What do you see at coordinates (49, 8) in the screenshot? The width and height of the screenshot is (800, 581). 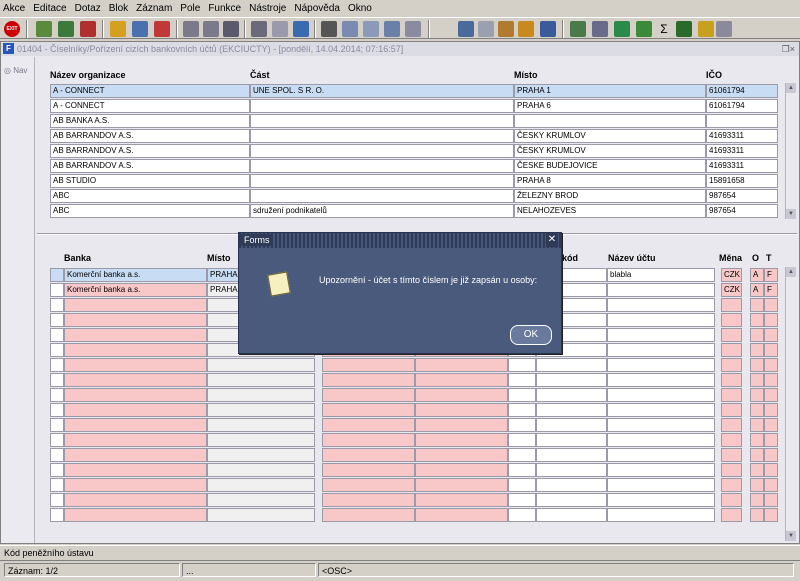 I see `menu-editace: Editace` at bounding box center [49, 8].